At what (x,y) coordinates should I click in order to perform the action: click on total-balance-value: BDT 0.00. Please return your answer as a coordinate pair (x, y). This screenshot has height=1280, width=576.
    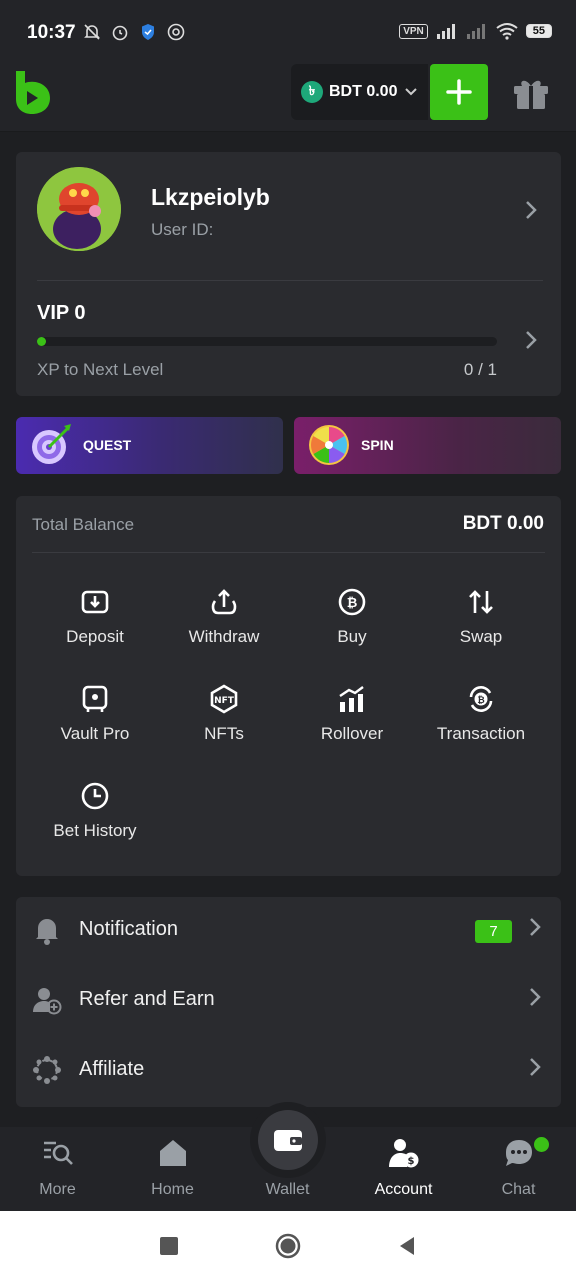
    Looking at the image, I should click on (503, 523).